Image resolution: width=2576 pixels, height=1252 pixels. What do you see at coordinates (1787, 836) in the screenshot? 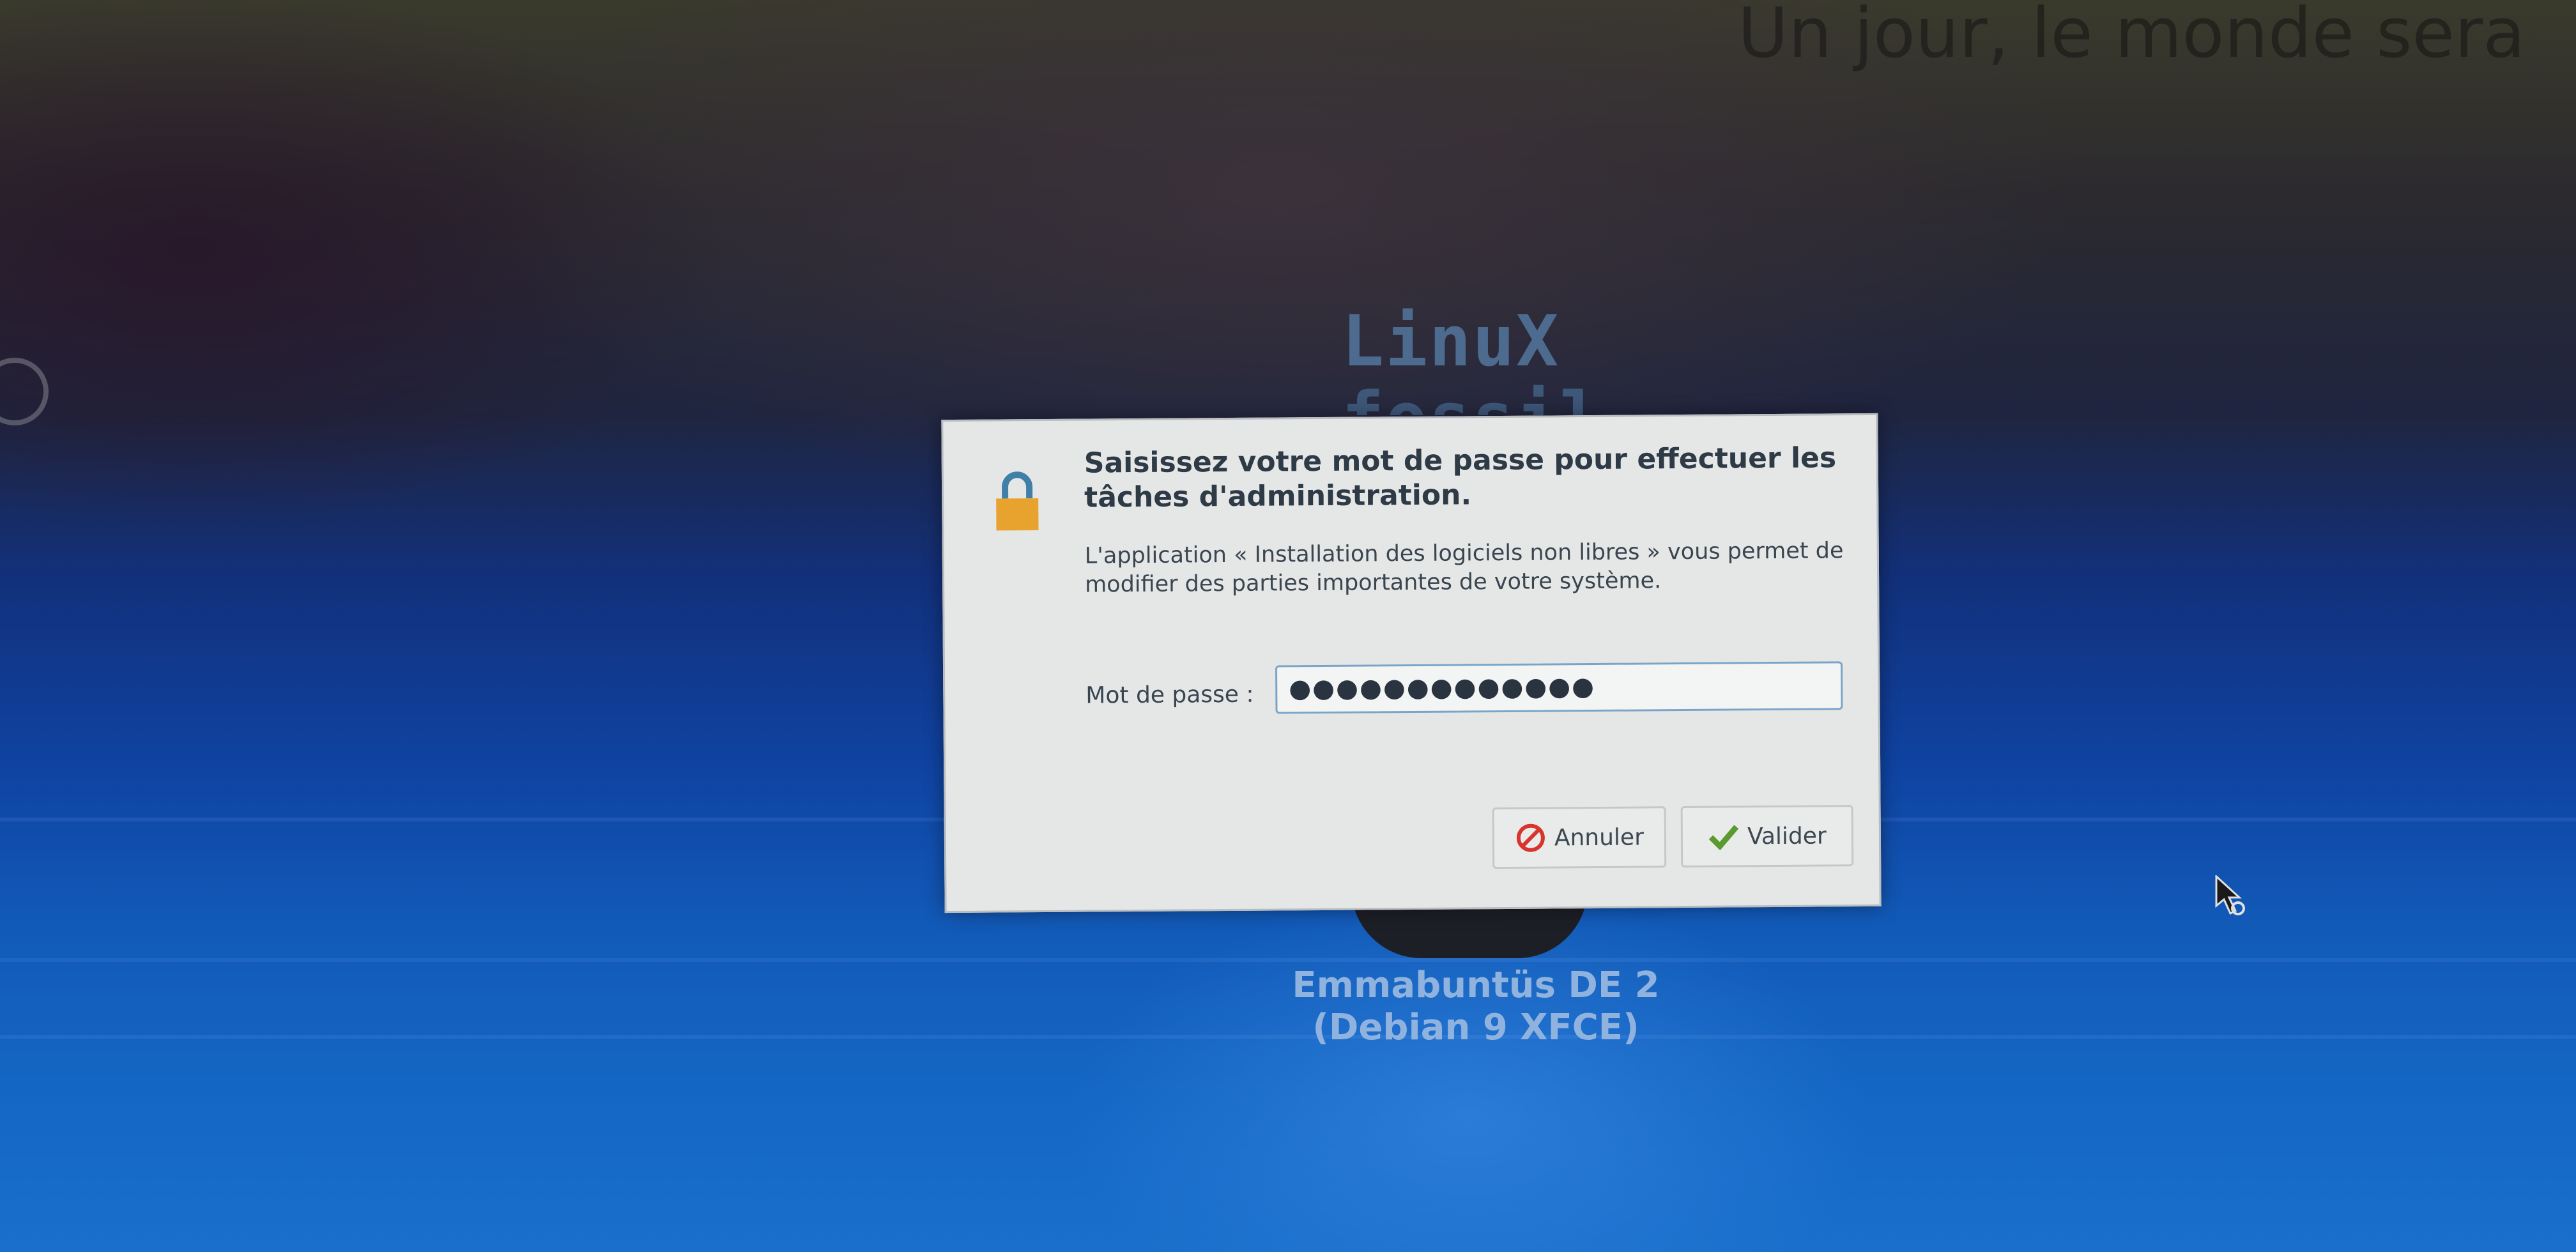
I see `validate-button-label: Valider` at bounding box center [1787, 836].